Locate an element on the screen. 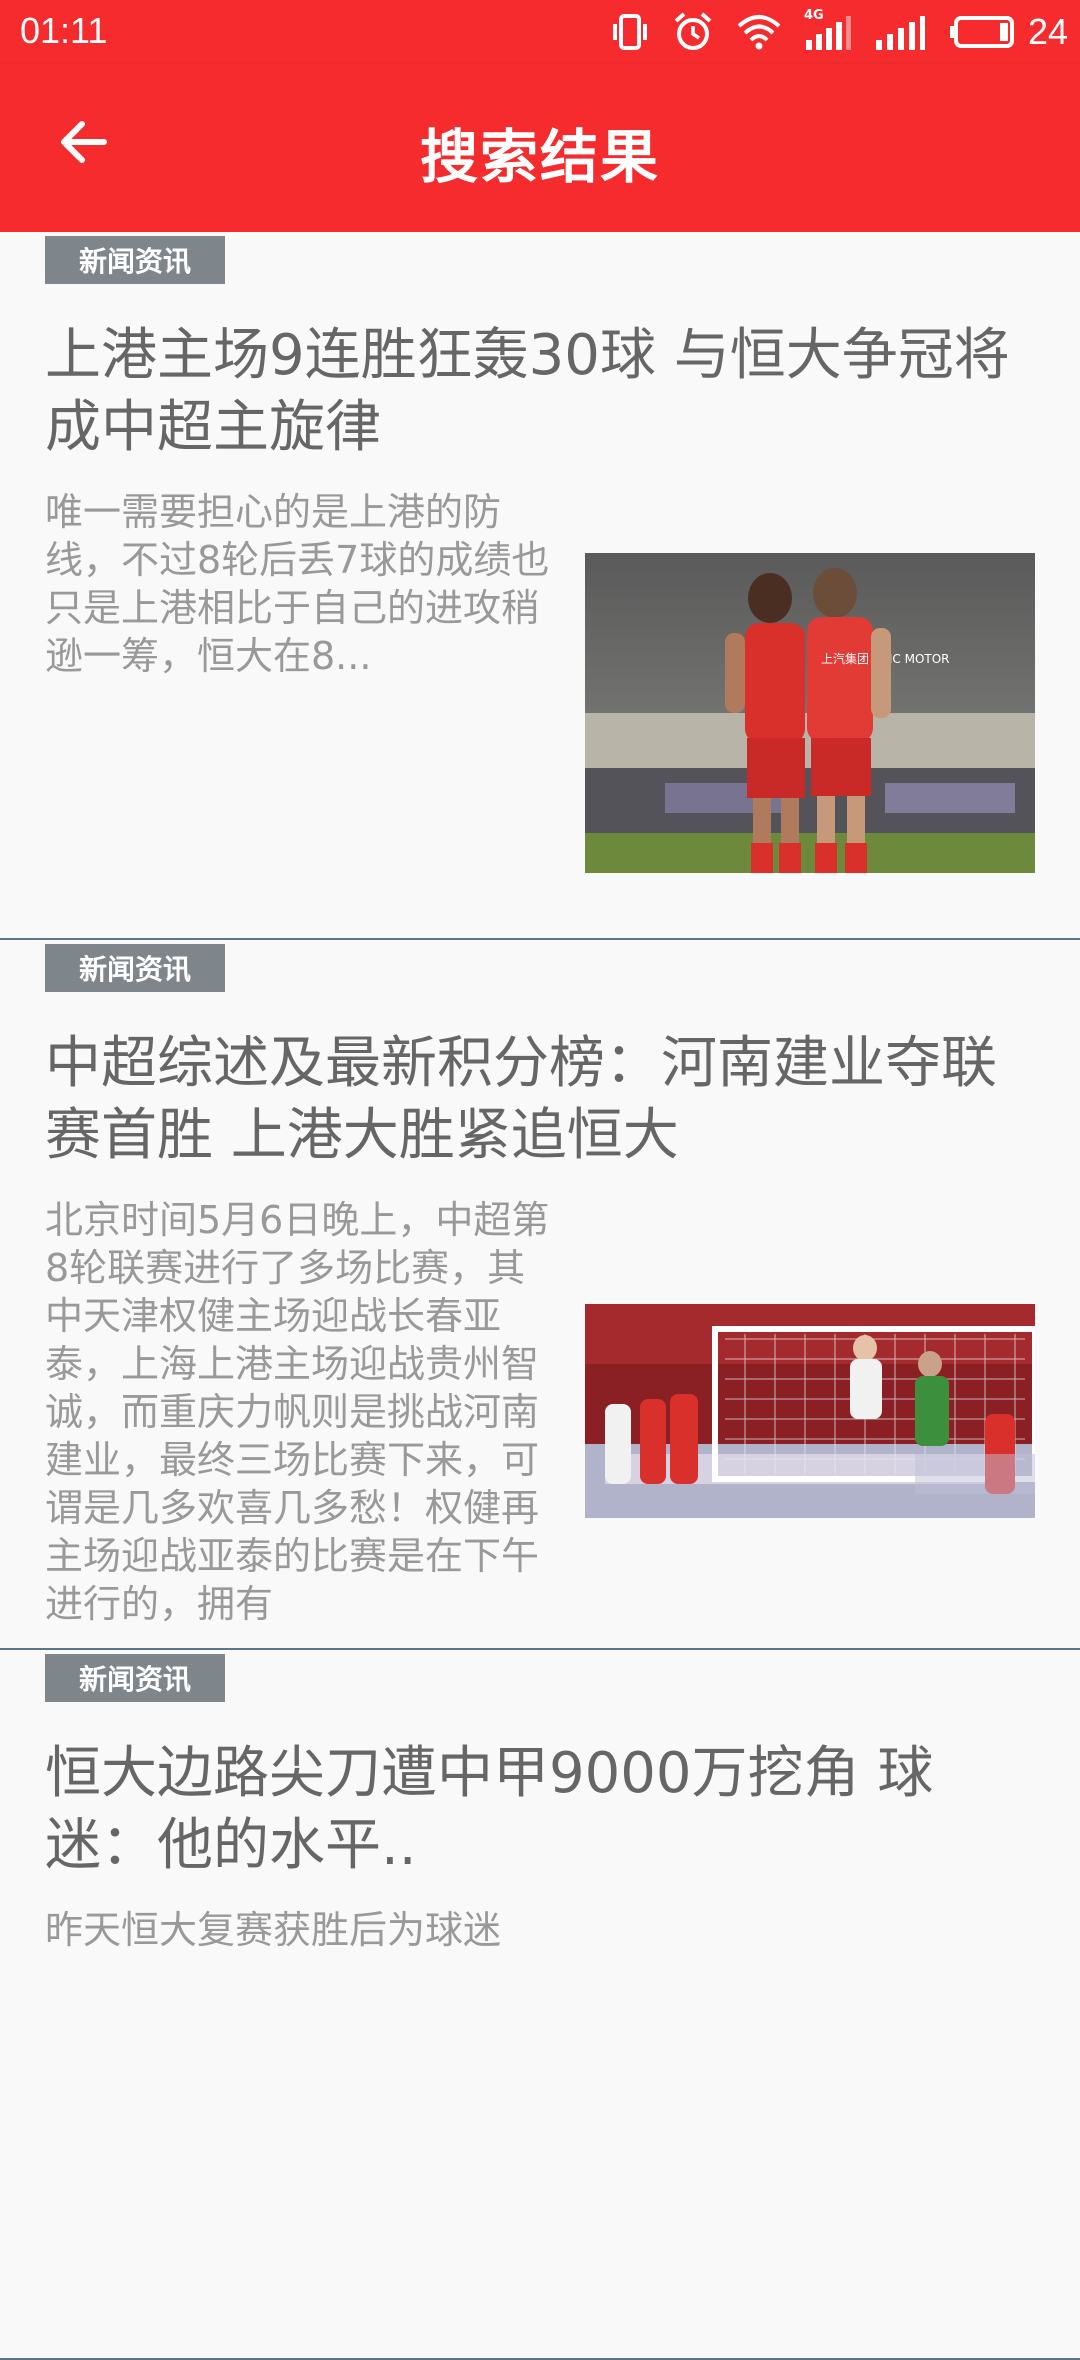 This screenshot has width=1080, height=2360. signal-4g-icon: 4G is located at coordinates (828, 30).